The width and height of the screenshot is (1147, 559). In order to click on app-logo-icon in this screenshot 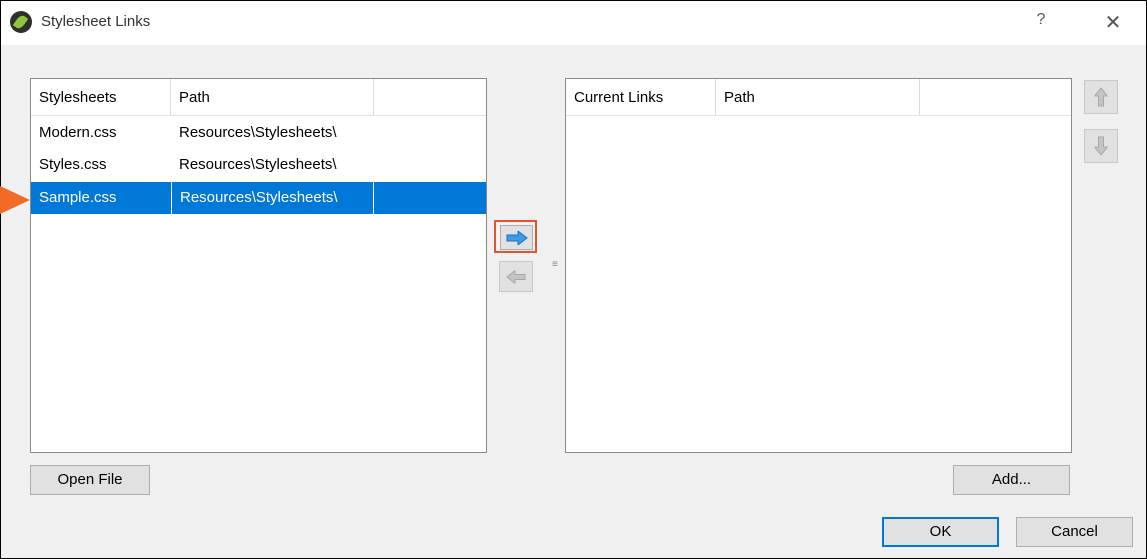, I will do `click(21, 22)`.